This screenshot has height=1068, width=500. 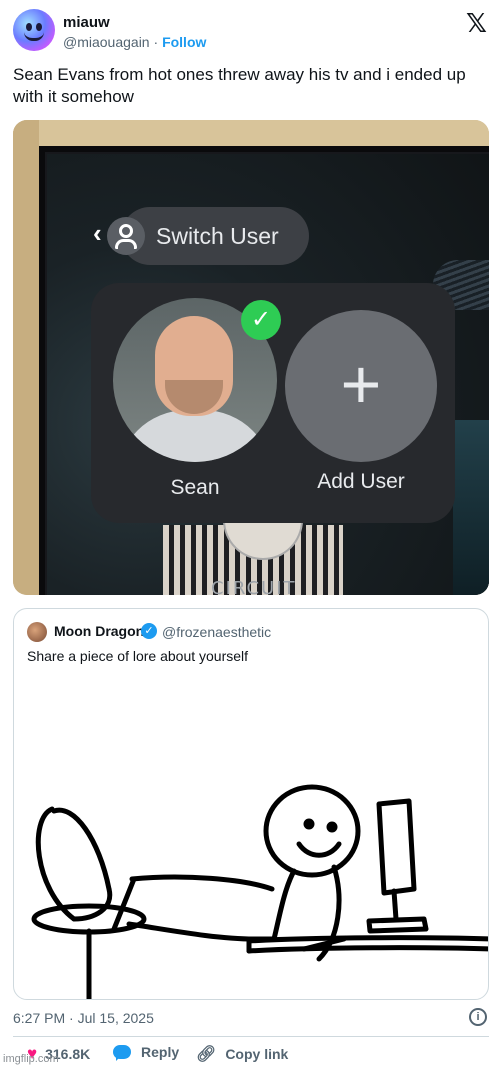 What do you see at coordinates (195, 487) in the screenshot?
I see `user-name-label: Sean` at bounding box center [195, 487].